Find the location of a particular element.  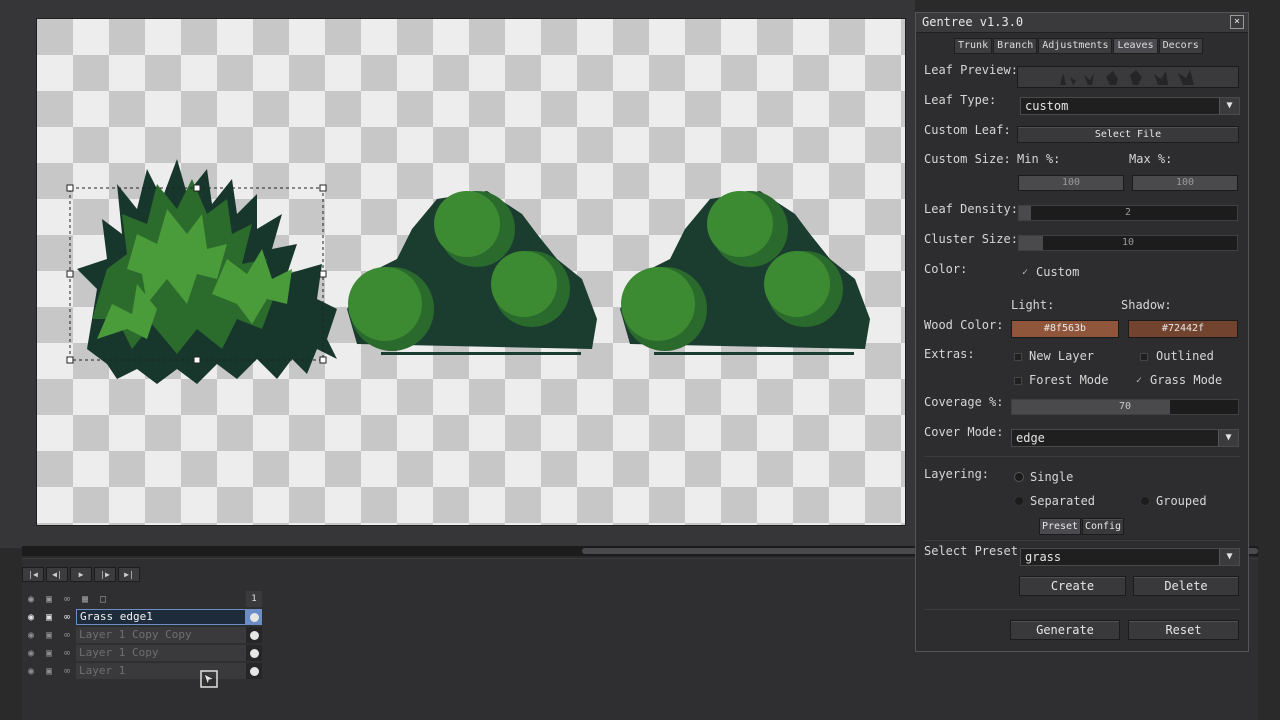

next-frame-button: |▶ is located at coordinates (105, 574).